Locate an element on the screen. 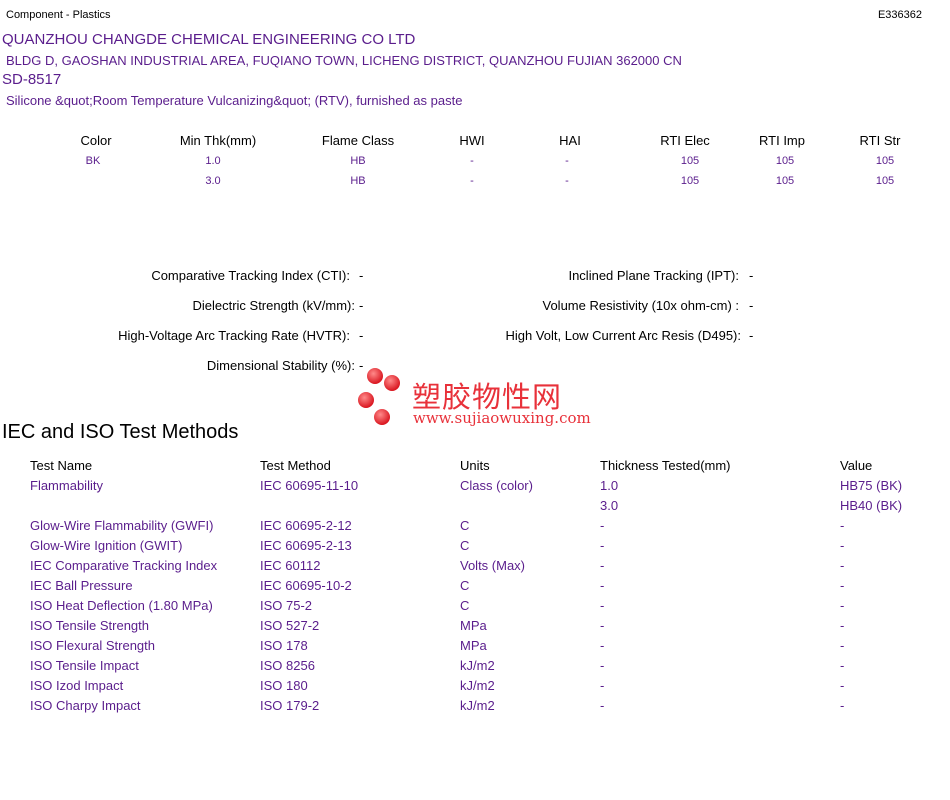 Image resolution: width=950 pixels, height=800 pixels. property-label-dimensional: Dimensional Stability (%): is located at coordinates (280, 365).